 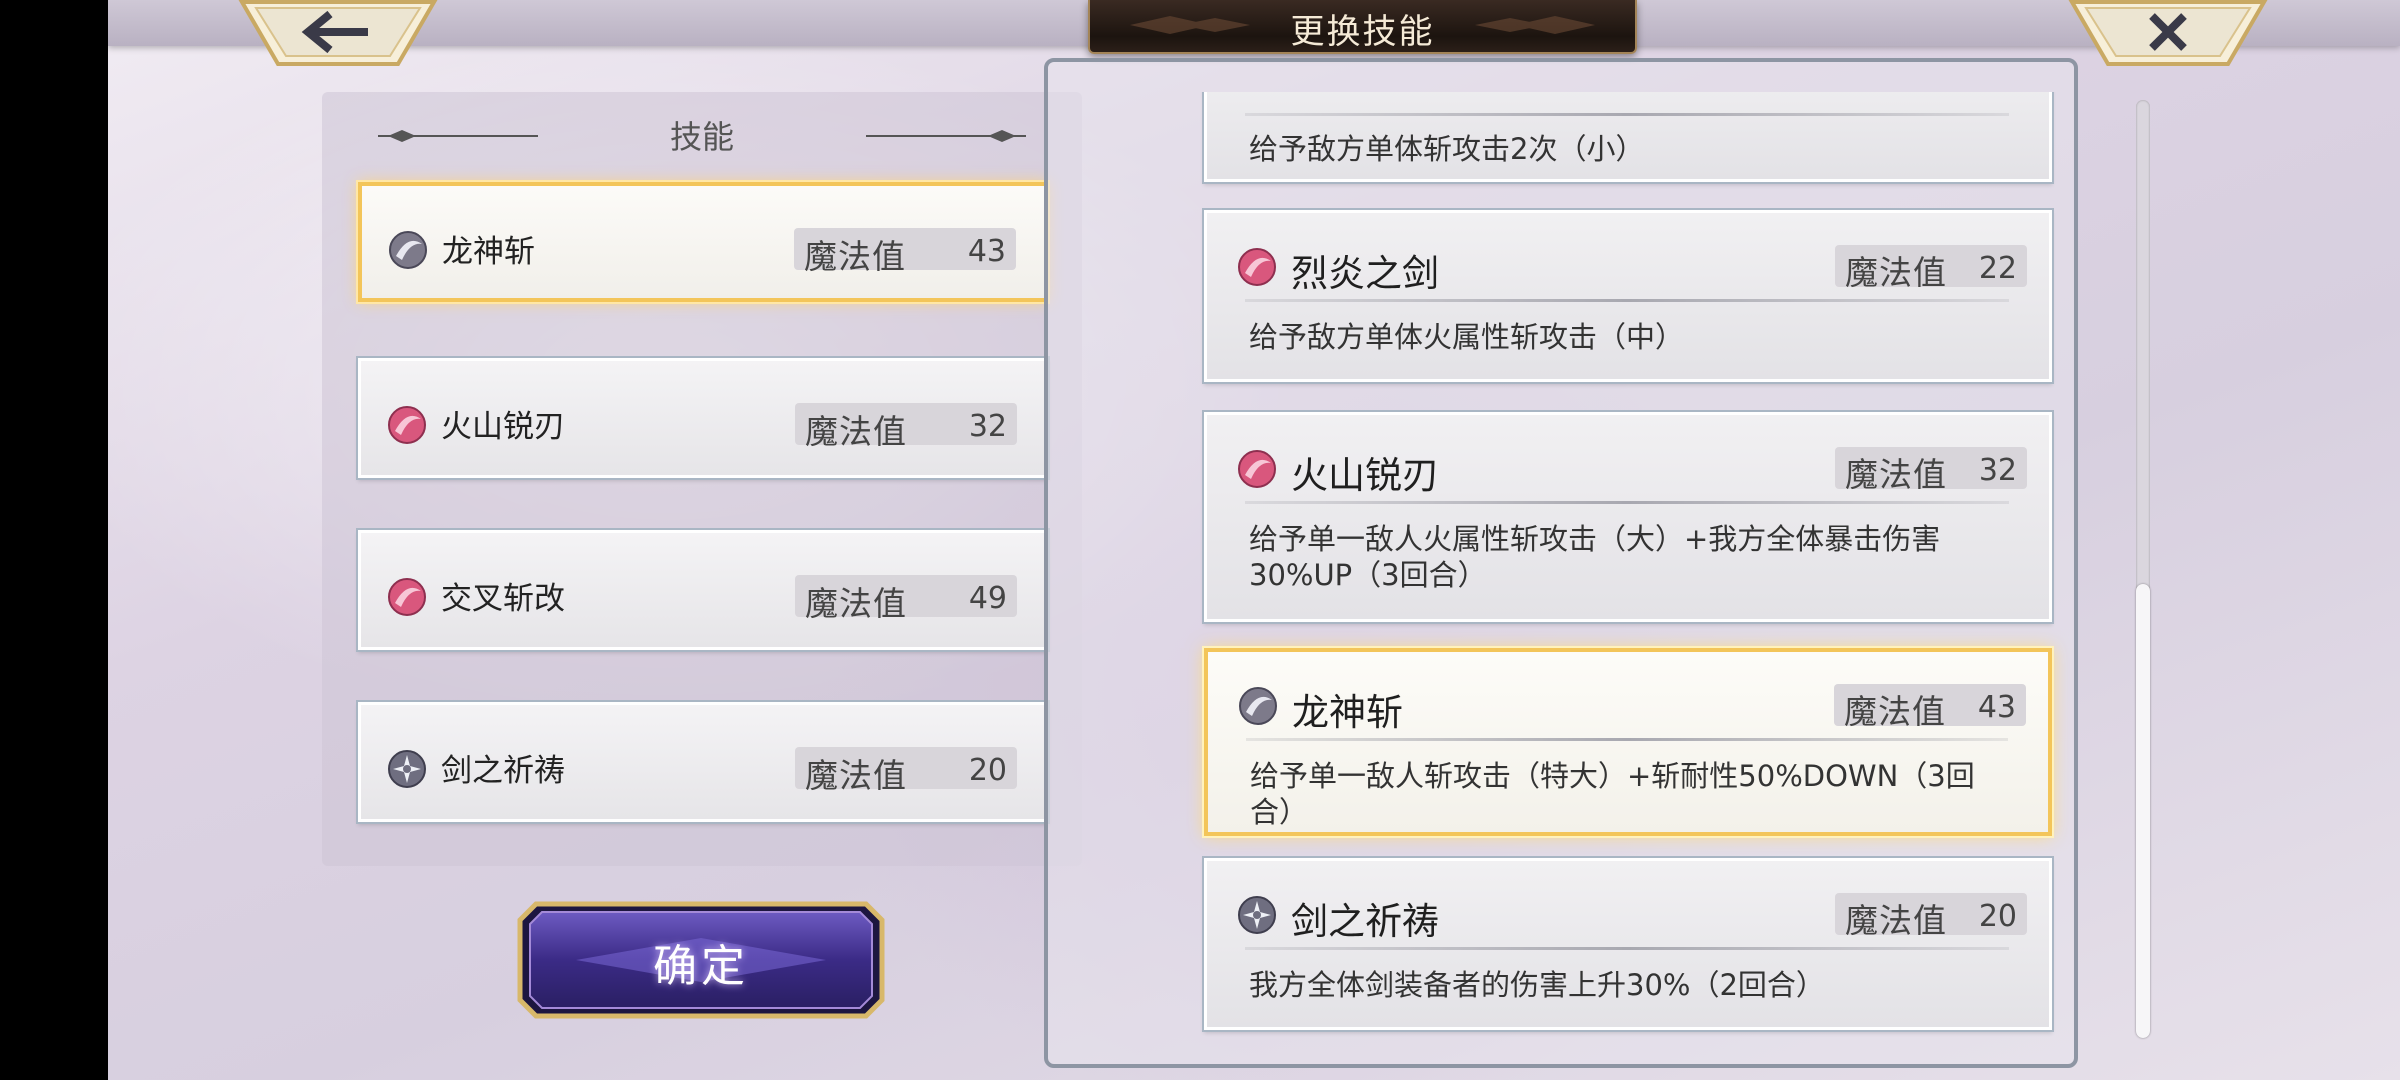 I want to click on title-plate: 更换技能, so click(x=1362, y=27).